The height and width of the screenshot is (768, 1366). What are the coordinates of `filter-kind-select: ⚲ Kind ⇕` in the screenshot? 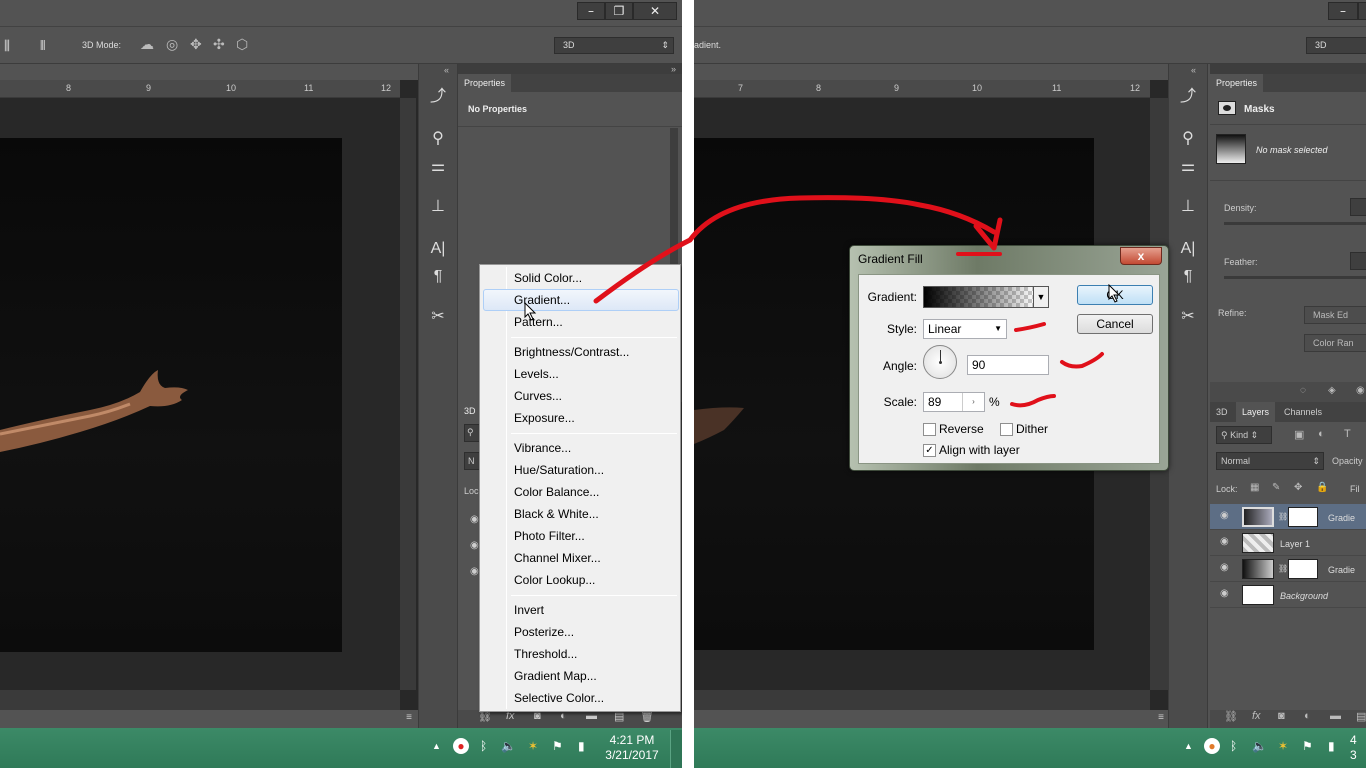 It's located at (1244, 435).